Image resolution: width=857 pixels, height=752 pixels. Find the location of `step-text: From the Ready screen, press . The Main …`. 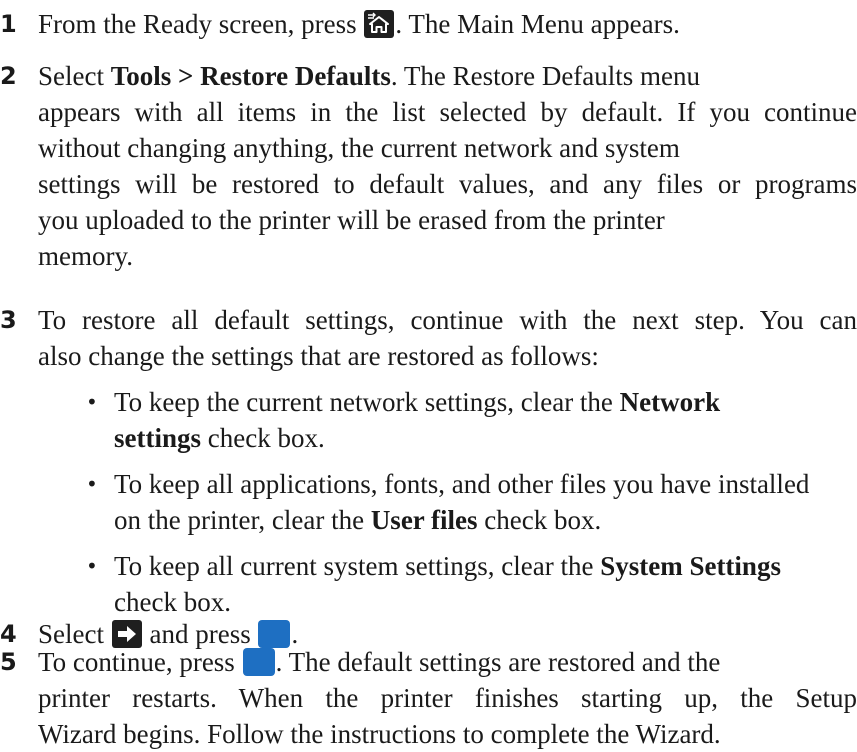

step-text: From the Ready screen, press . The Main … is located at coordinates (447, 24).